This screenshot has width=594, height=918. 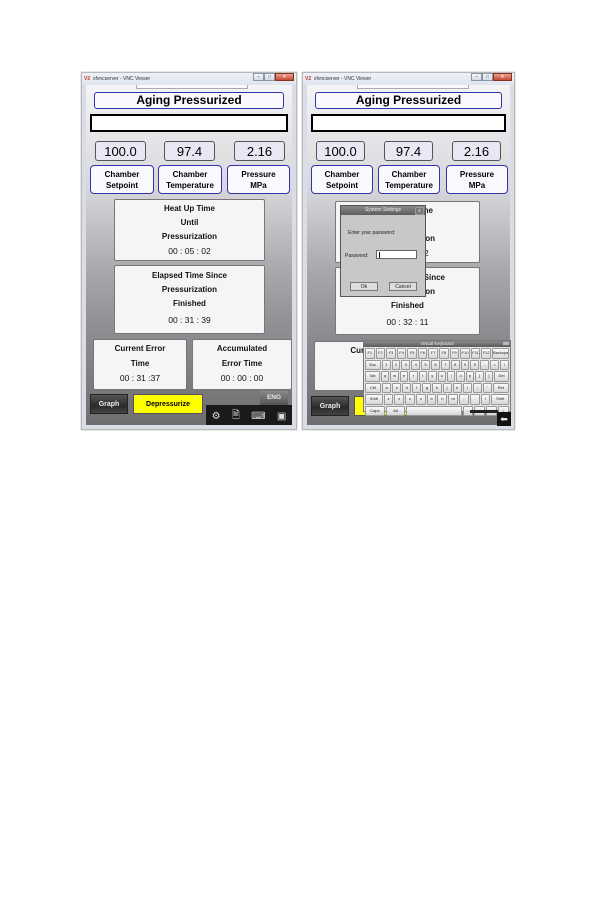 I want to click on key-symbol: ], so click(x=489, y=376).